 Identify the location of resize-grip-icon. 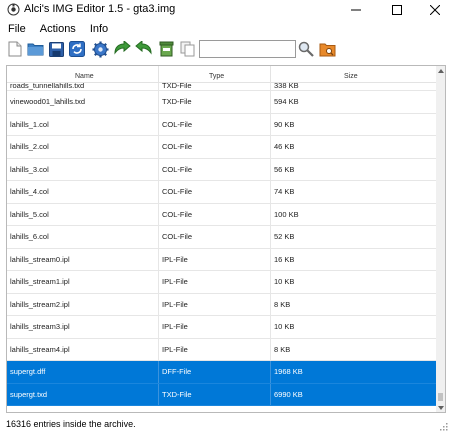
(443, 426).